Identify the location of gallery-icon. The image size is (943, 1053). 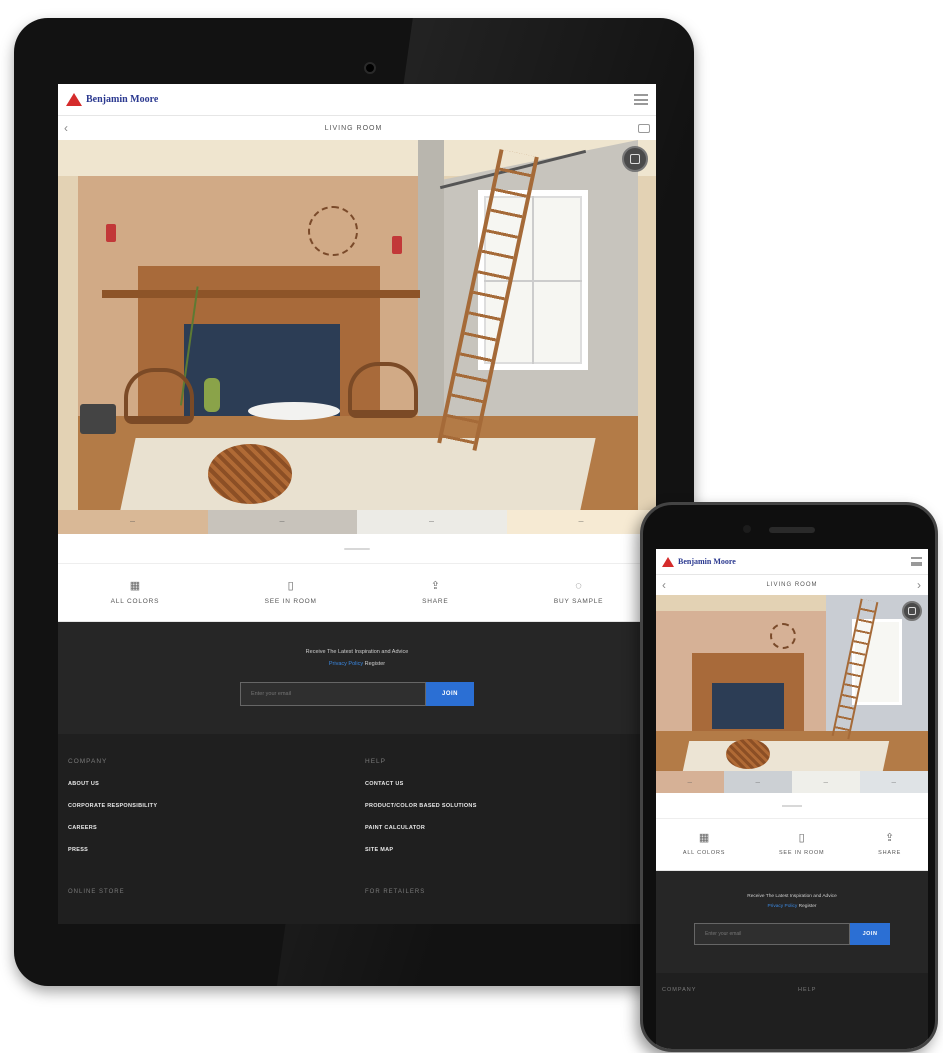
(644, 128).